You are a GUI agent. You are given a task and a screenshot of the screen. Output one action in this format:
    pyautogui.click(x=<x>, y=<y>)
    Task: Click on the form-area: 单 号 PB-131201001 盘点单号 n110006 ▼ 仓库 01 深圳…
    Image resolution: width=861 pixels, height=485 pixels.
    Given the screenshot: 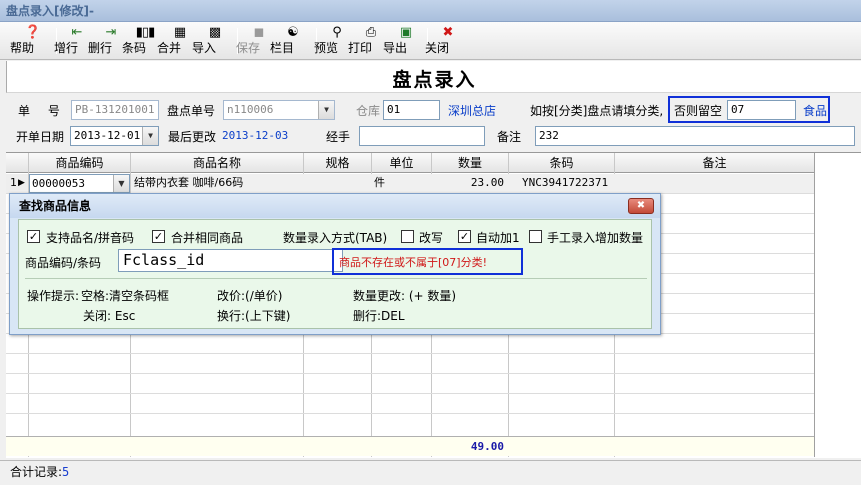 What is the action you would take?
    pyautogui.click(x=433, y=121)
    